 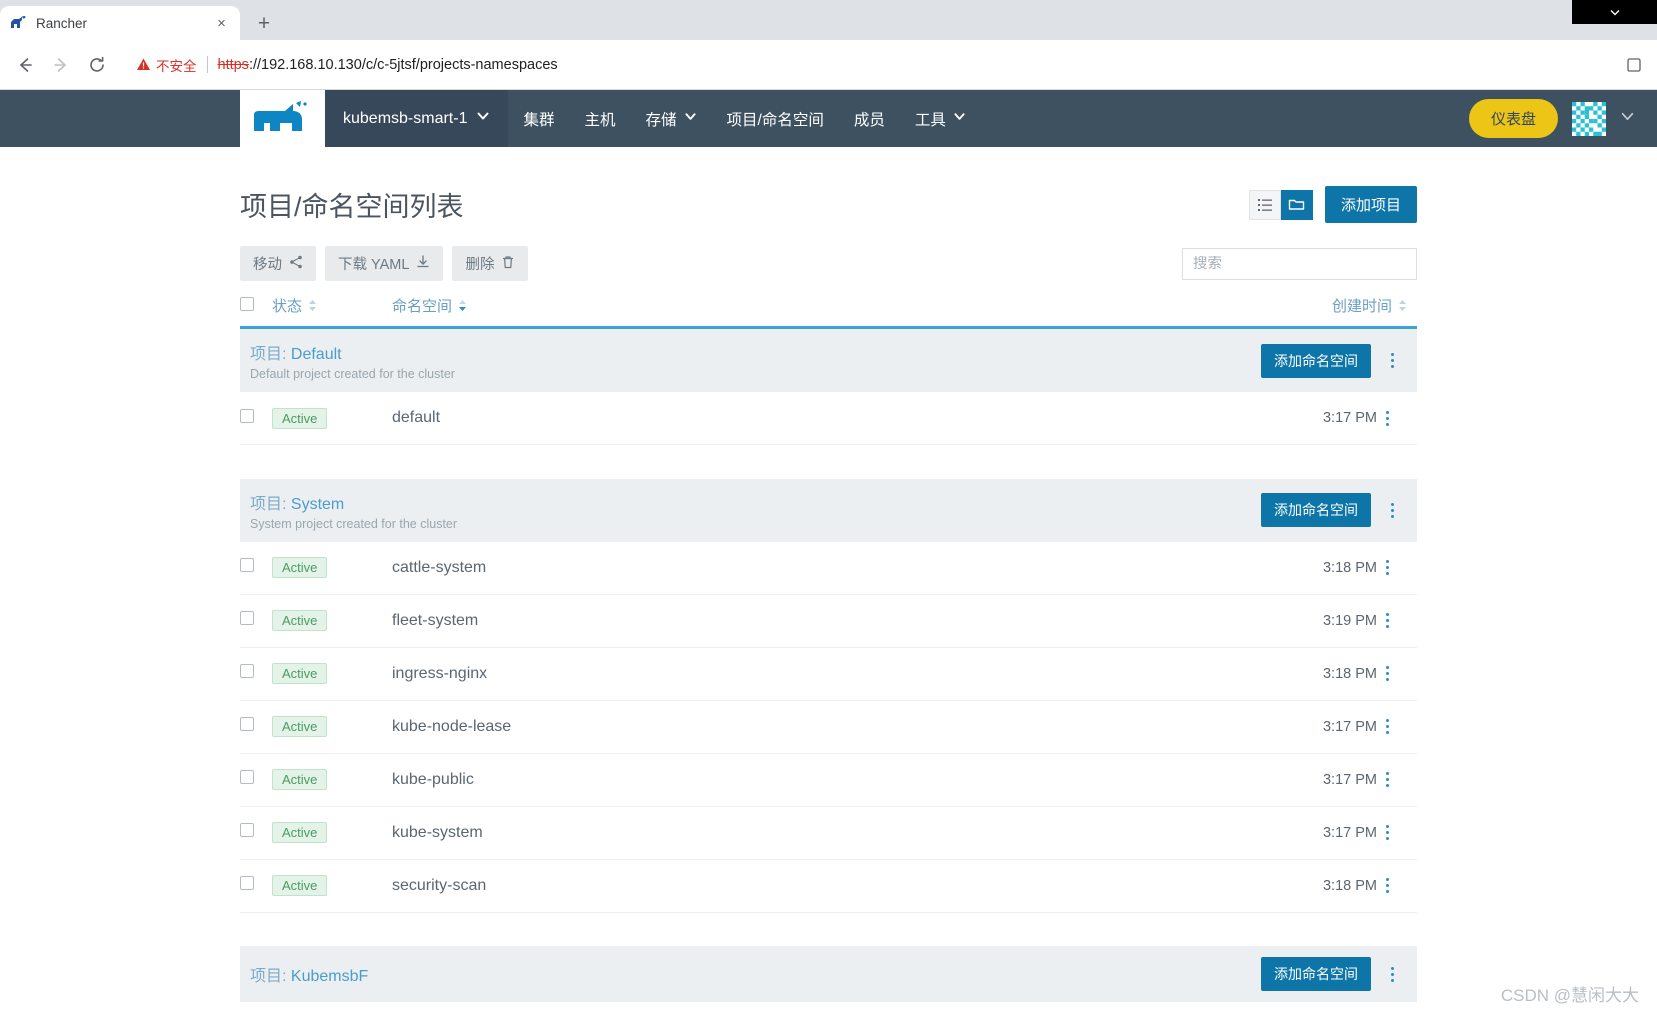 What do you see at coordinates (264, 23) in the screenshot?
I see `new-tab-button: +` at bounding box center [264, 23].